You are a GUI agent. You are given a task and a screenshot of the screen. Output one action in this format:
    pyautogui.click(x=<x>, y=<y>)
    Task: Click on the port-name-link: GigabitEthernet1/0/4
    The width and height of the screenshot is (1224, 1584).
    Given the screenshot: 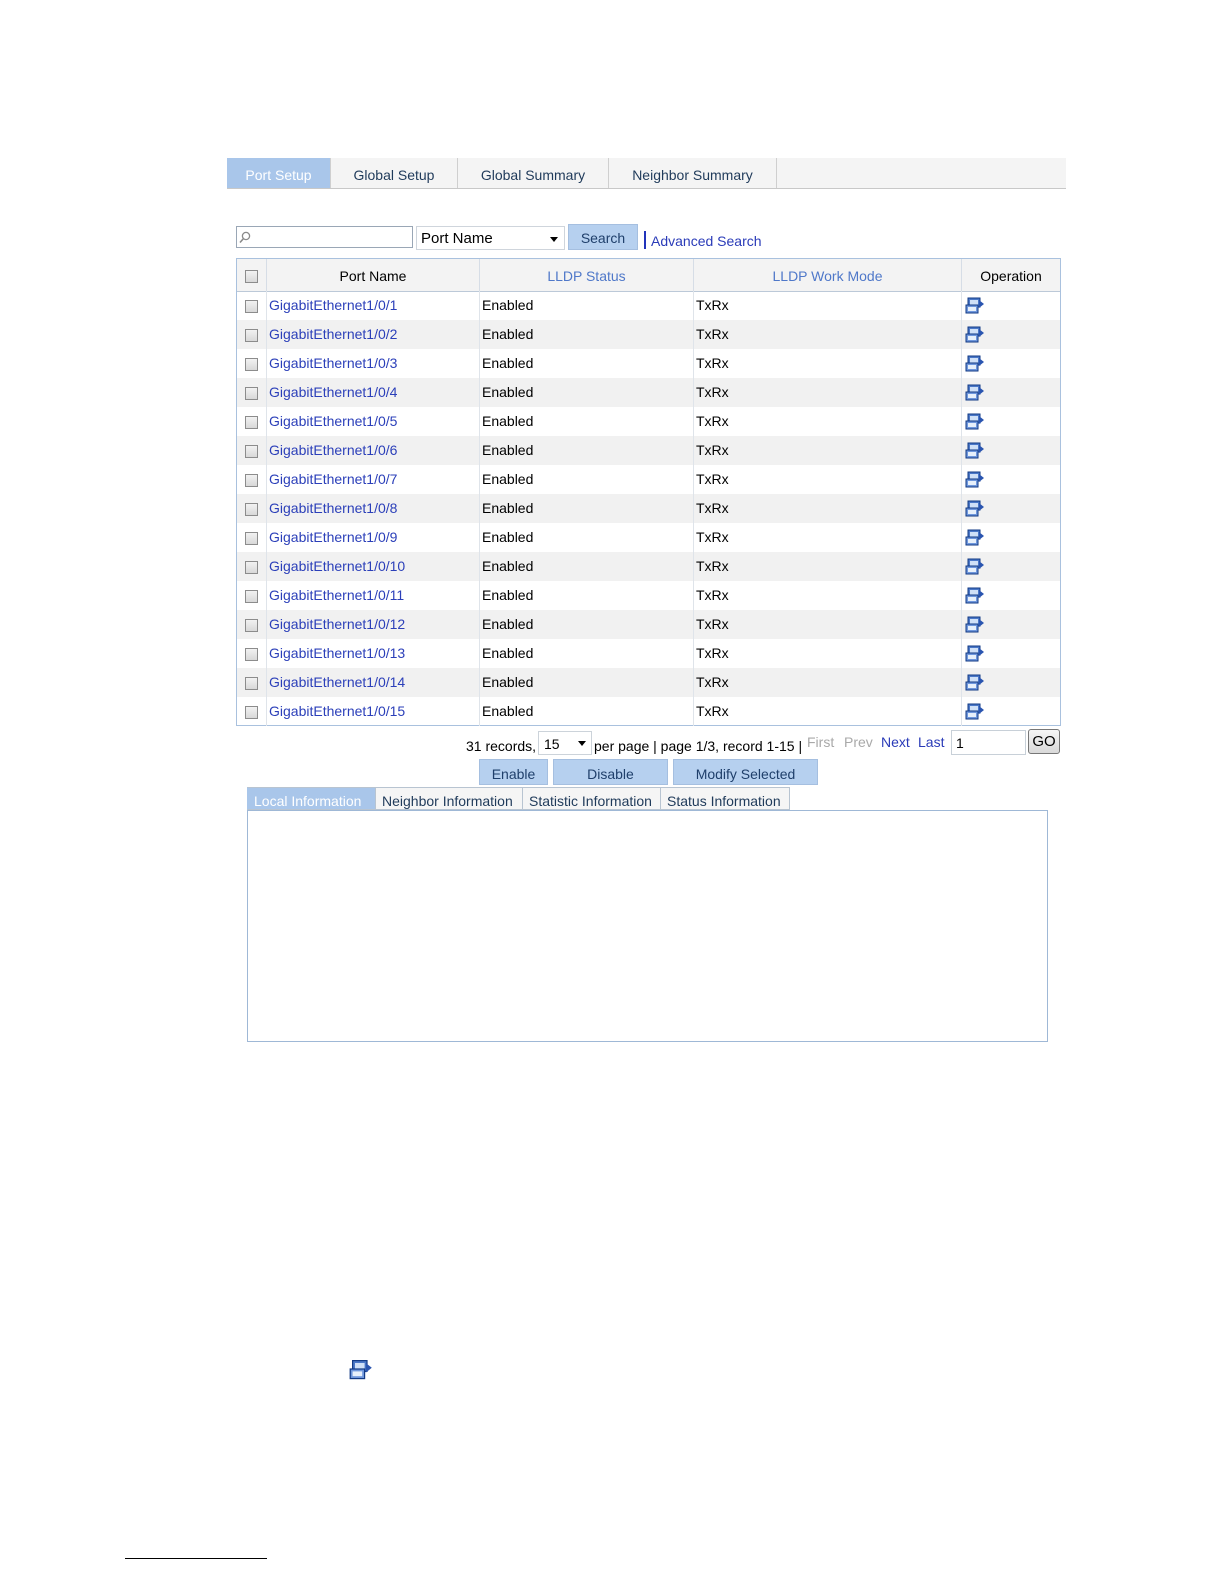 What is the action you would take?
    pyautogui.click(x=373, y=392)
    